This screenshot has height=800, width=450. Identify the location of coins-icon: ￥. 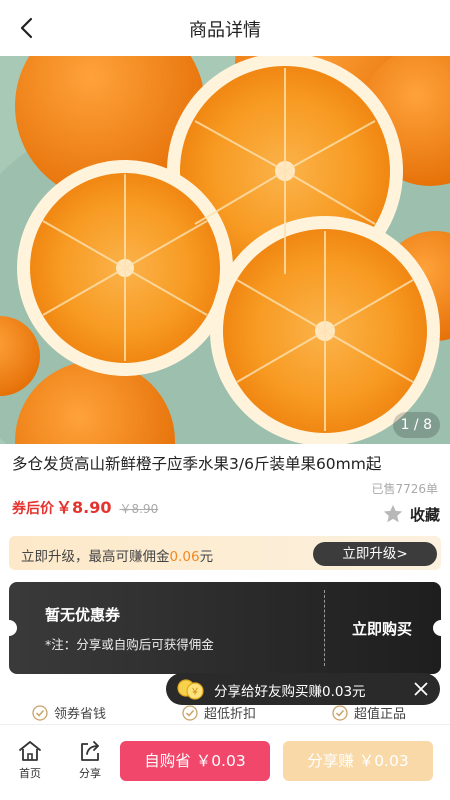
(190, 689).